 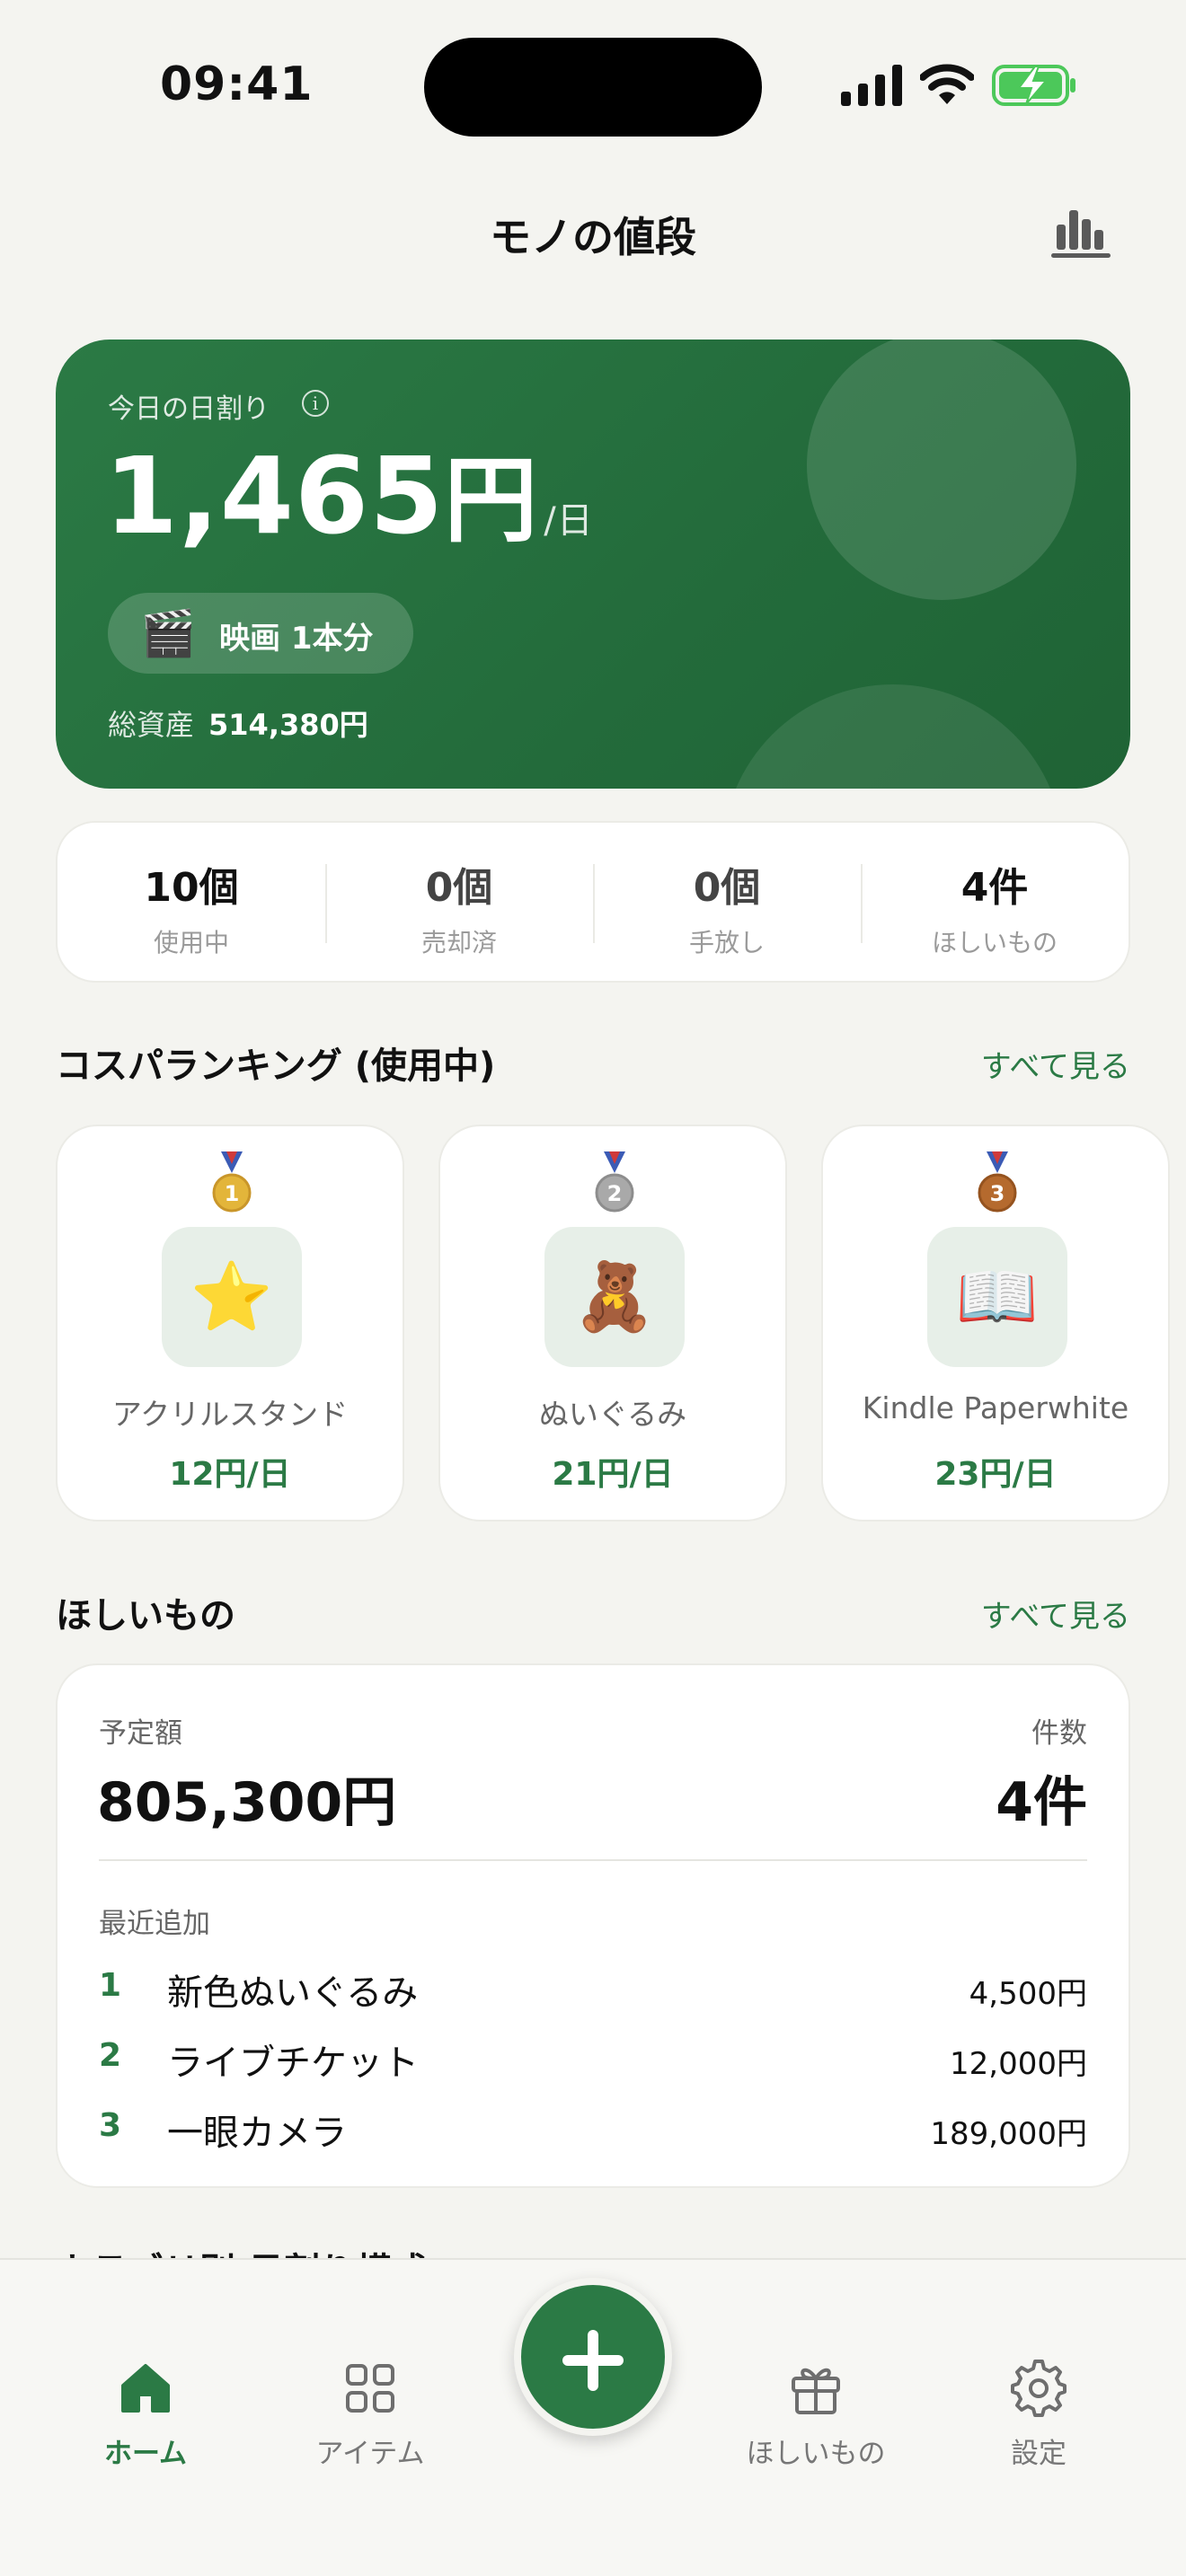 I want to click on wifi-icon, so click(x=947, y=84).